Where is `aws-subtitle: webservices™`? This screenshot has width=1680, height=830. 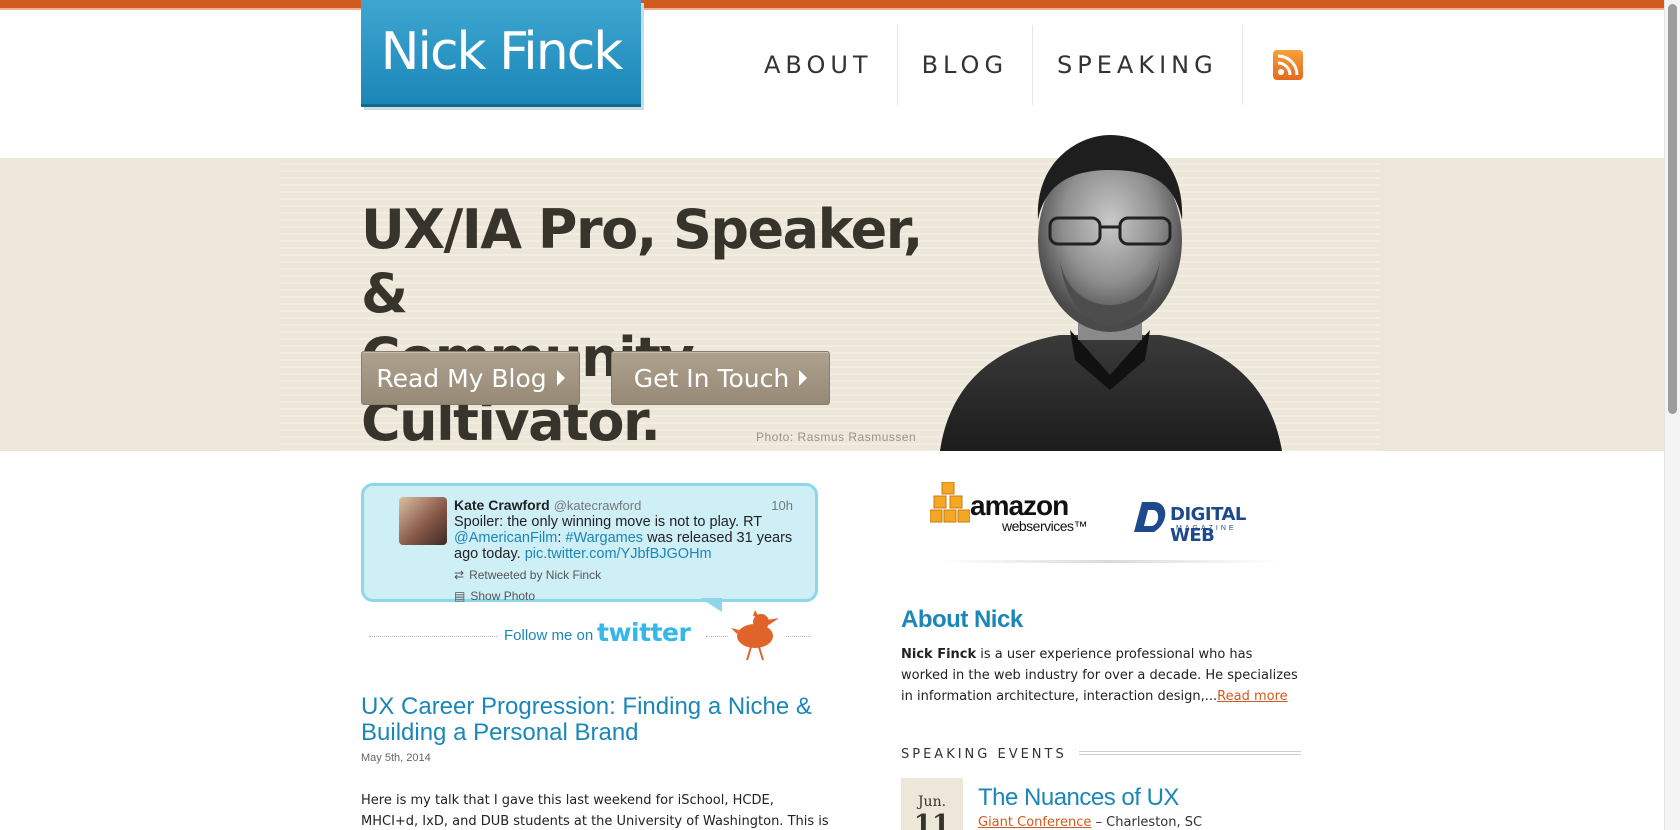
aws-subtitle: webservices™ is located at coordinates (1045, 526).